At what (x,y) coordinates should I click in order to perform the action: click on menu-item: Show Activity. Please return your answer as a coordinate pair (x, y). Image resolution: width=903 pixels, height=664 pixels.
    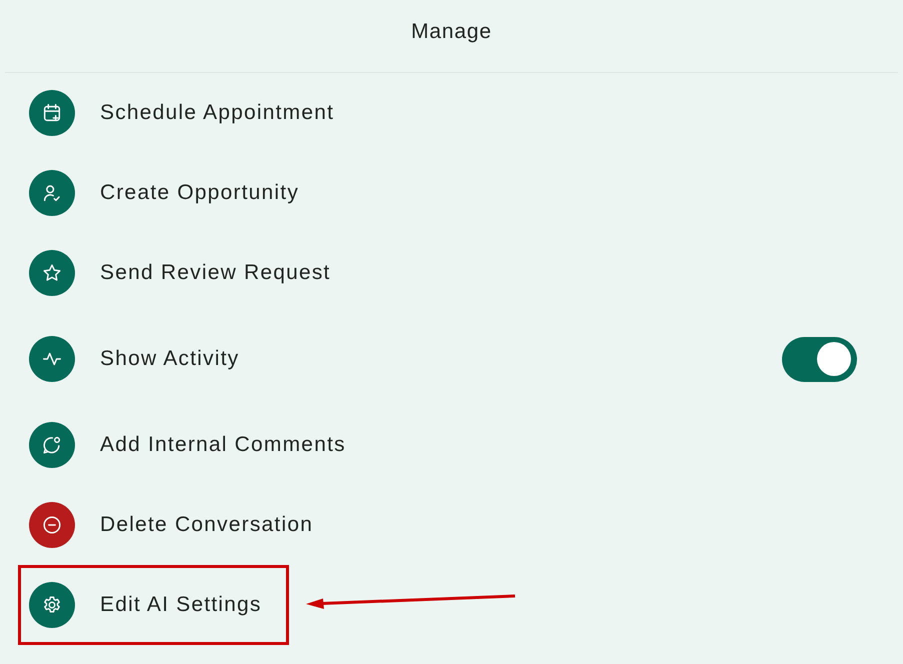
    Looking at the image, I should click on (142, 359).